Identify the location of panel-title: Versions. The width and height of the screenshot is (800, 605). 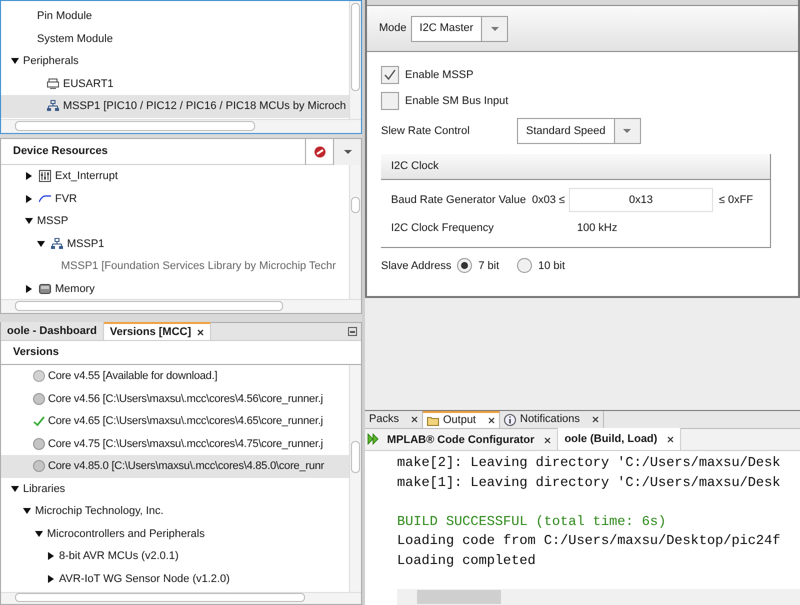
(35, 352).